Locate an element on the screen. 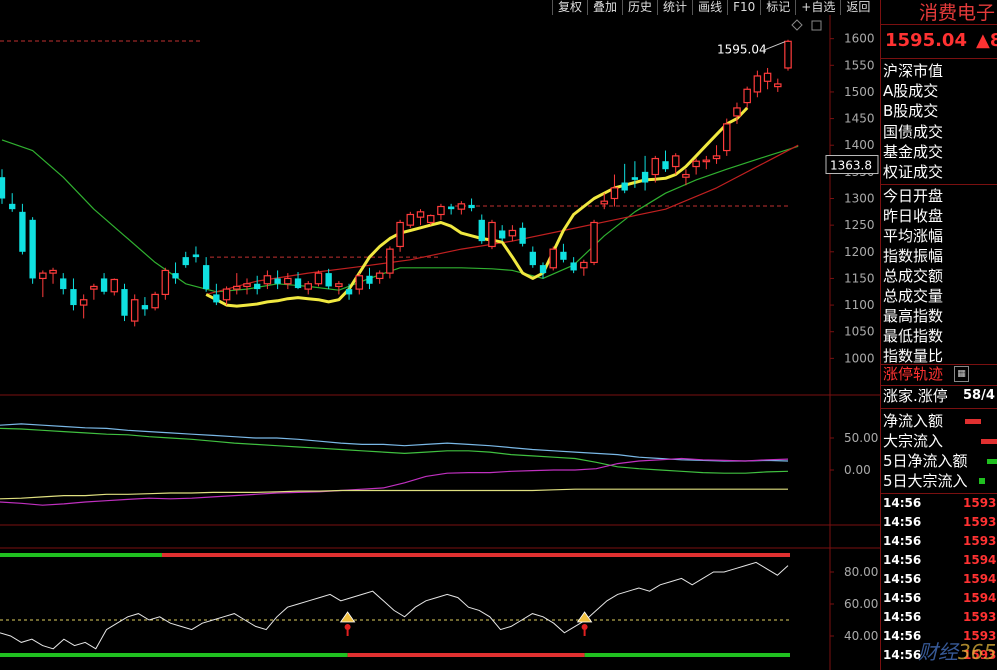  y-tick-label: 1250 is located at coordinates (859, 225).